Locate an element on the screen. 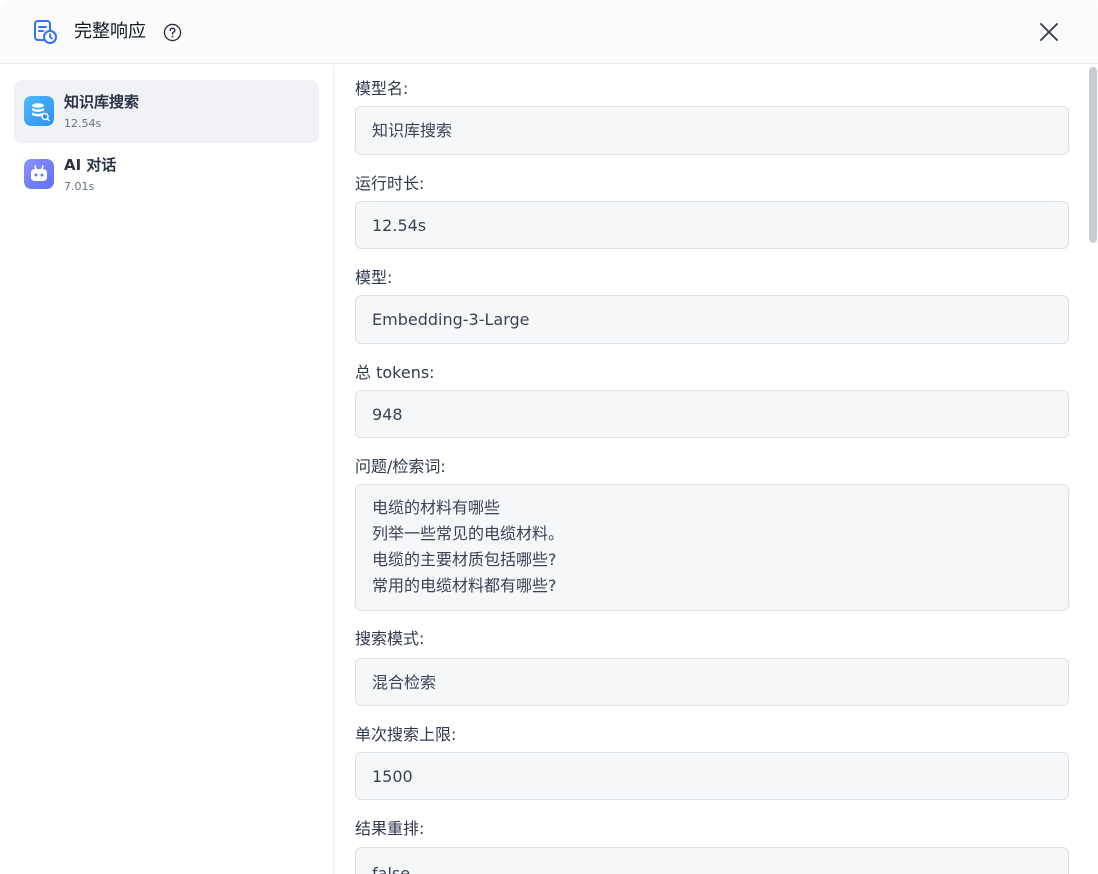 Image resolution: width=1098 pixels, height=874 pixels. field-label-model: 模型: is located at coordinates (374, 277).